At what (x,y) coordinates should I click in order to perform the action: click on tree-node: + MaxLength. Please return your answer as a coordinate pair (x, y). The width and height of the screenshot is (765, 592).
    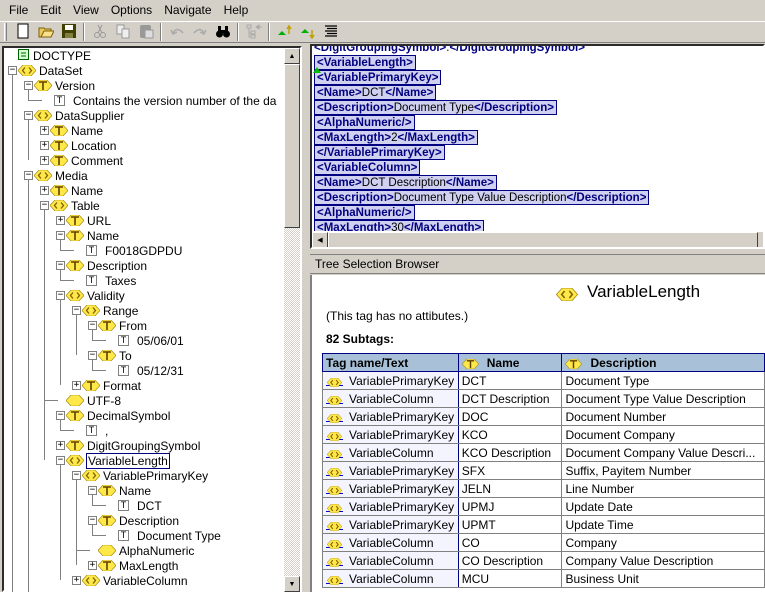
    Looking at the image, I should click on (133, 565).